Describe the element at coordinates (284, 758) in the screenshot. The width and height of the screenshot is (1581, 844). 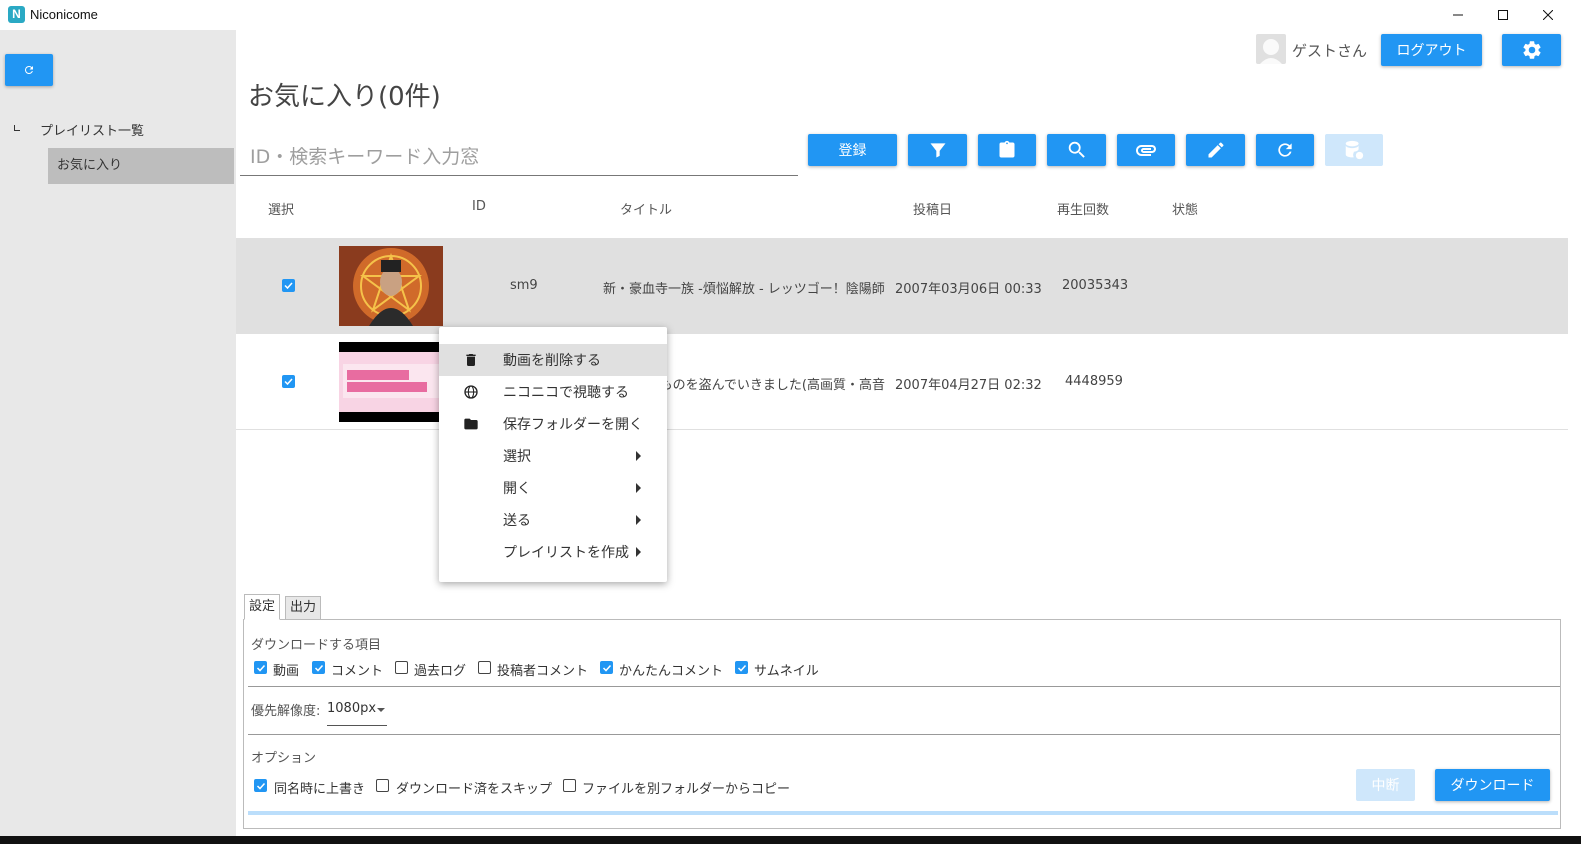
I see `options-label: オプション` at that location.